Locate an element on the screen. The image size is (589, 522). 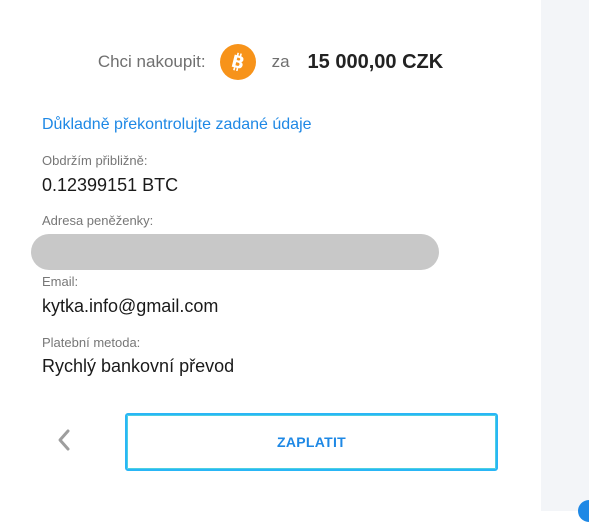
chevron-left-icon is located at coordinates (64, 442).